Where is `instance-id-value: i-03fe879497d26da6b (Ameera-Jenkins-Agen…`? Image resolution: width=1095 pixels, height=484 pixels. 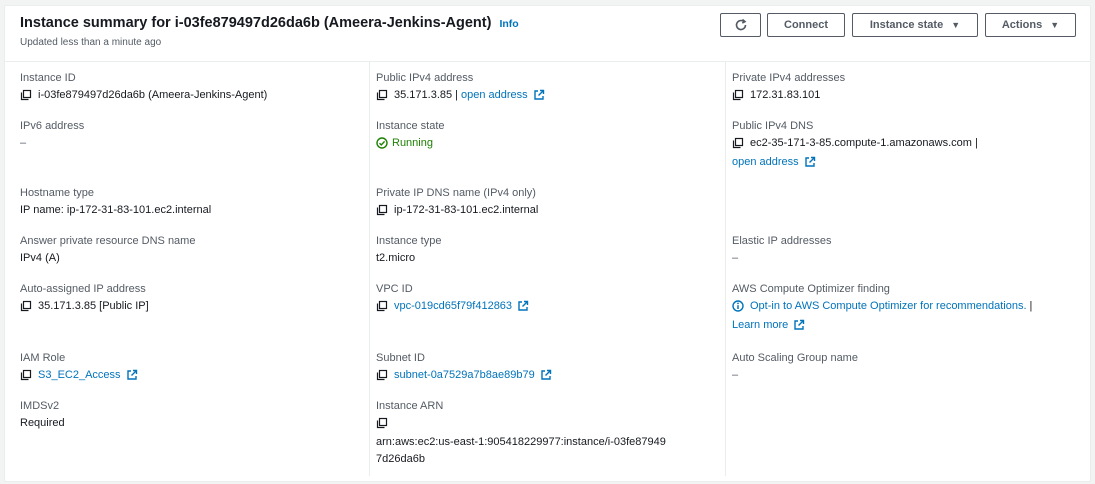 instance-id-value: i-03fe879497d26da6b (Ameera-Jenkins-Agen… is located at coordinates (153, 95).